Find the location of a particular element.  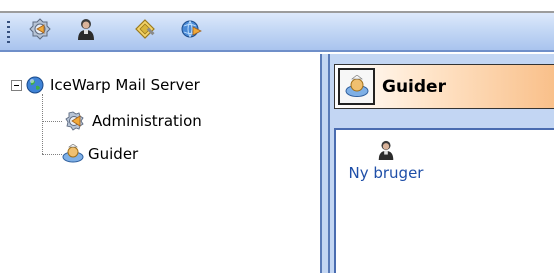

globe-settings-icon is located at coordinates (192, 31).